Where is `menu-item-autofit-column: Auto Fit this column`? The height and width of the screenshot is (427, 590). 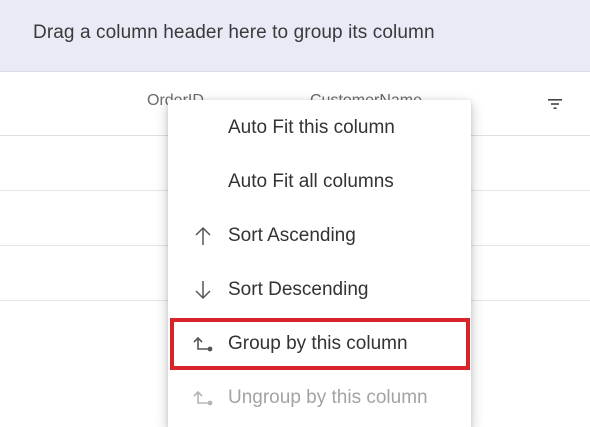
menu-item-autofit-column: Auto Fit this column is located at coordinates (319, 128).